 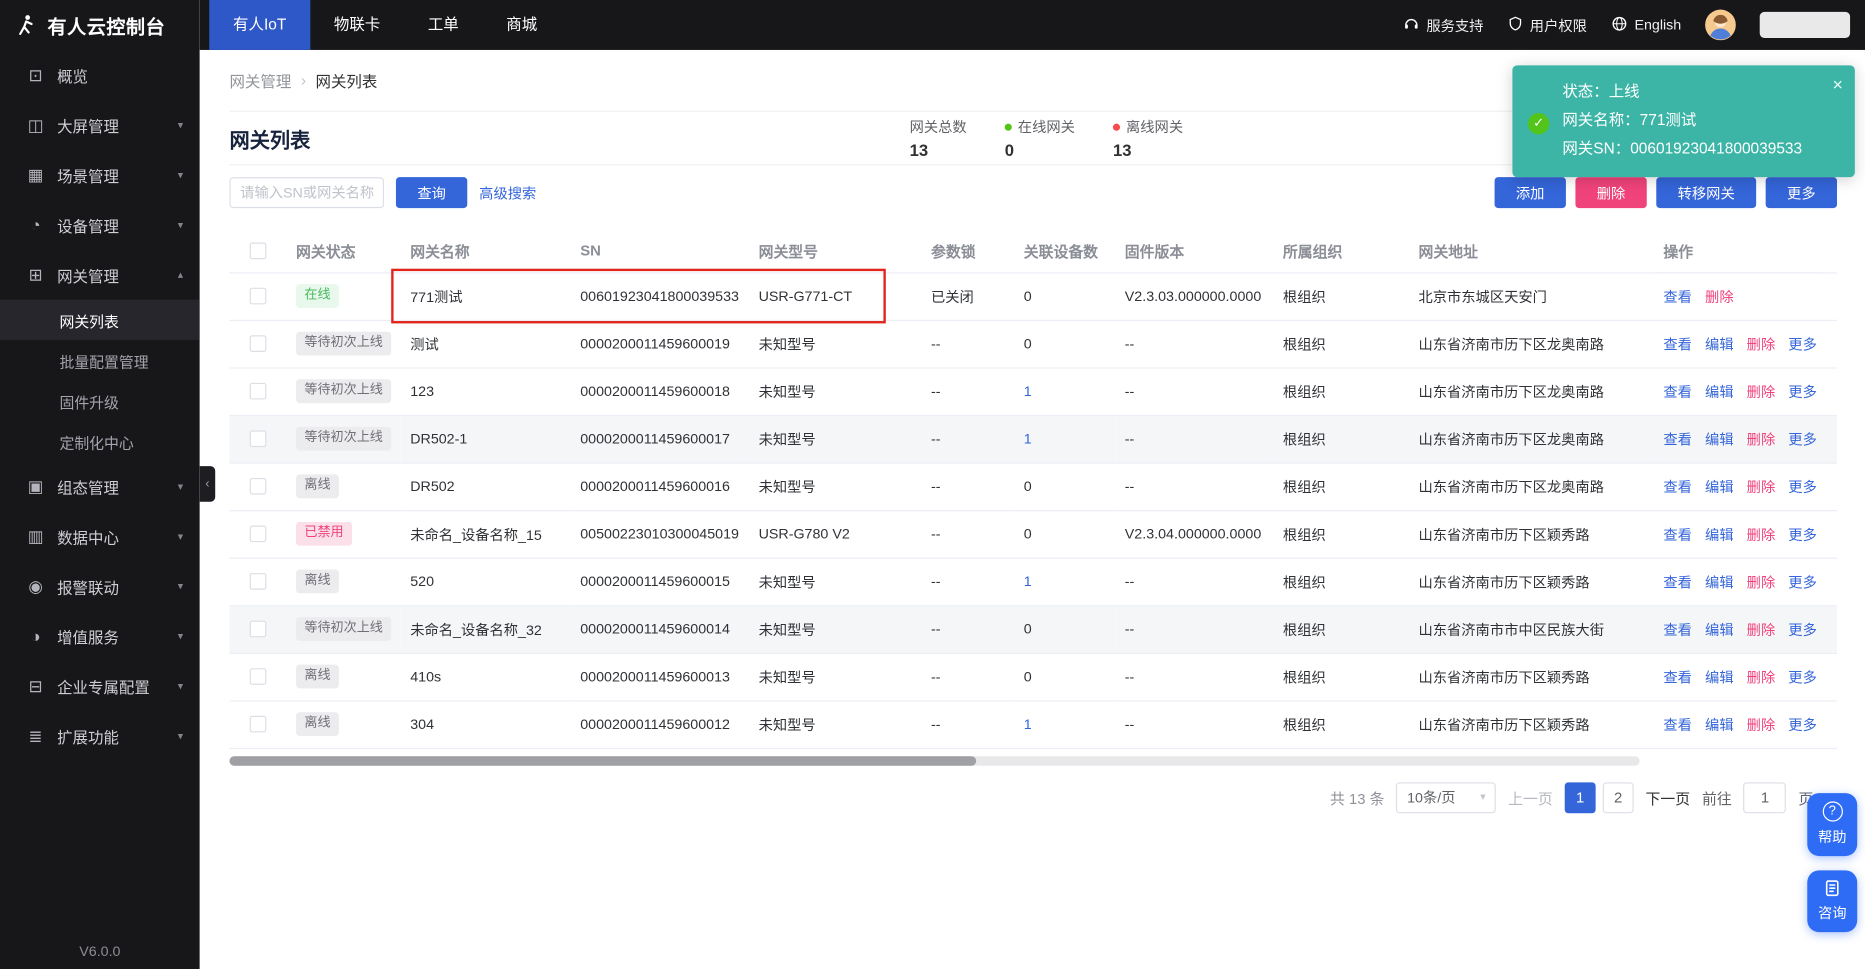 What do you see at coordinates (1443, 25) in the screenshot?
I see `nav-link-0: 服务支持` at bounding box center [1443, 25].